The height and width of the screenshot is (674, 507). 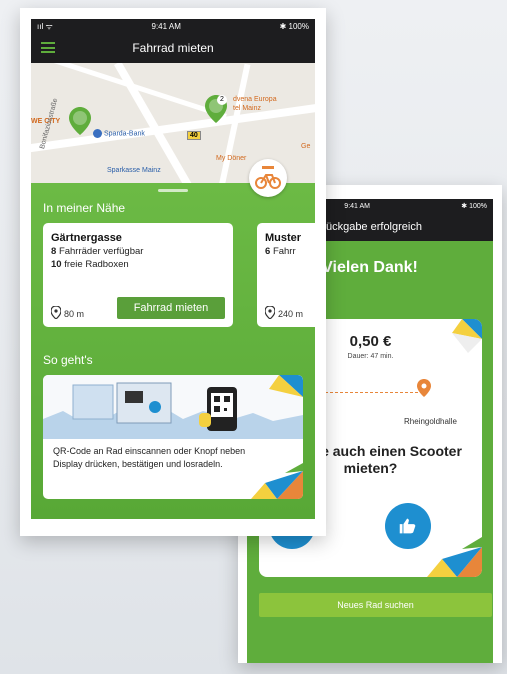 I want to click on bike-wrench-icon, so click(x=268, y=177).